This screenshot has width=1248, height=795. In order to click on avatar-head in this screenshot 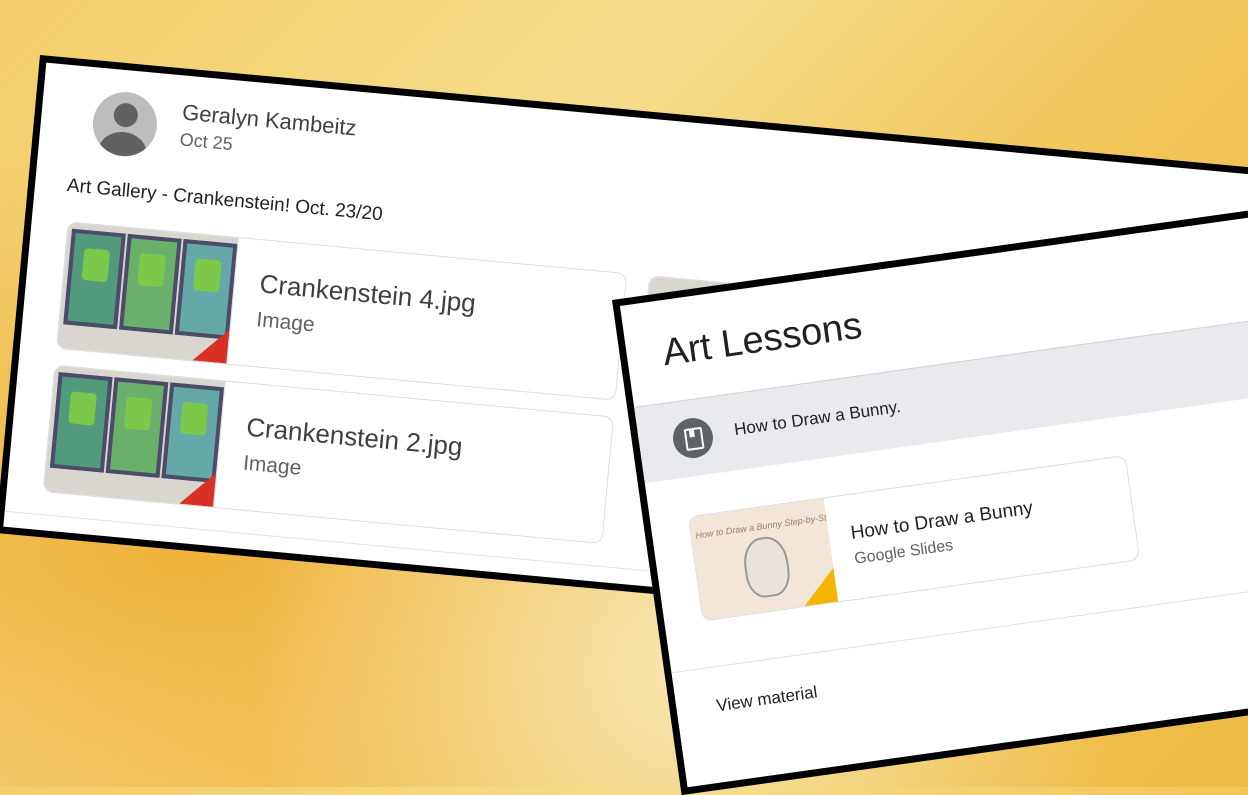, I will do `click(125, 115)`.